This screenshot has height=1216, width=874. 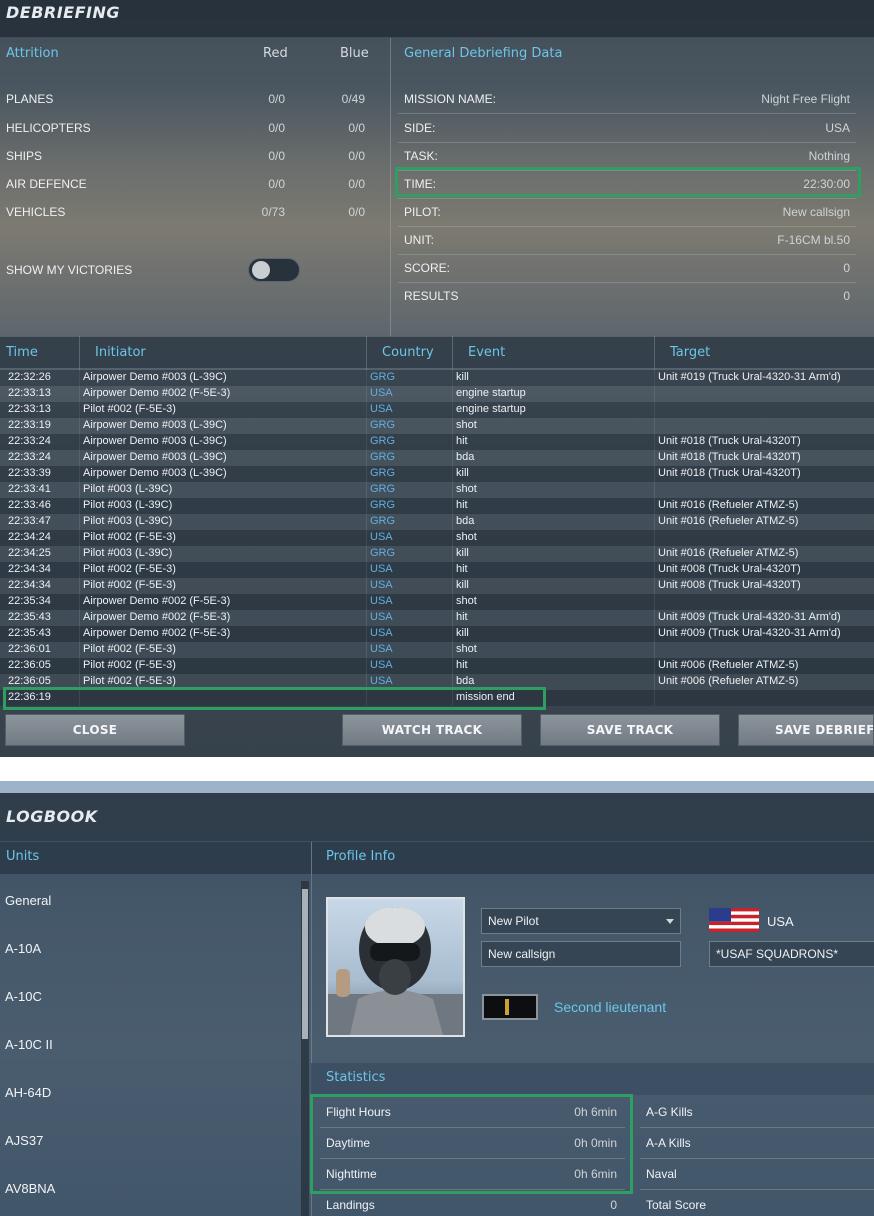 I want to click on attrition-blue-value: 0/0, so click(x=356, y=184).